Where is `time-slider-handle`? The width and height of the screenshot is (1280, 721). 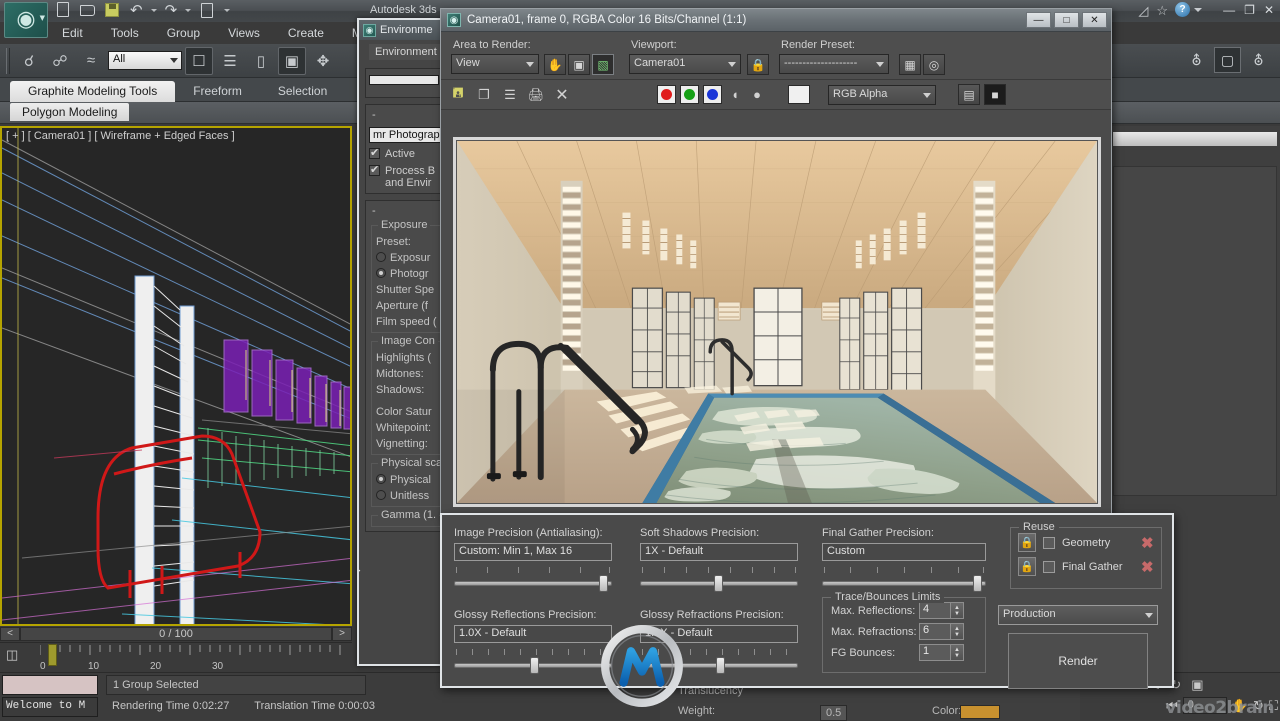 time-slider-handle is located at coordinates (52, 655).